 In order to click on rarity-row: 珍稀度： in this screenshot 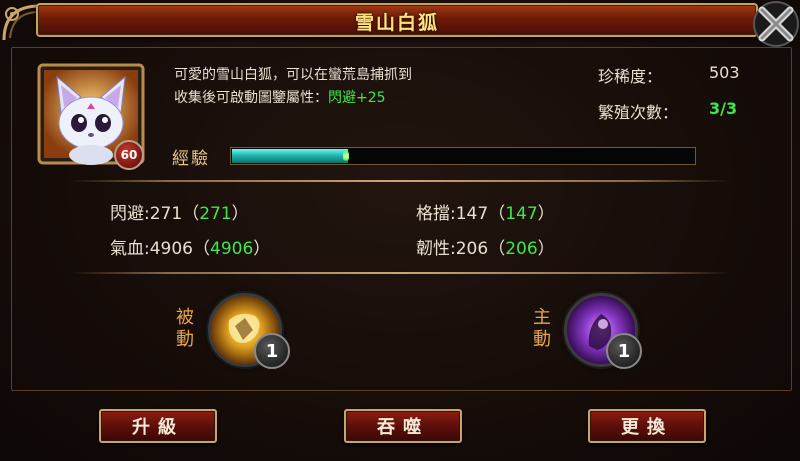, I will do `click(630, 75)`.